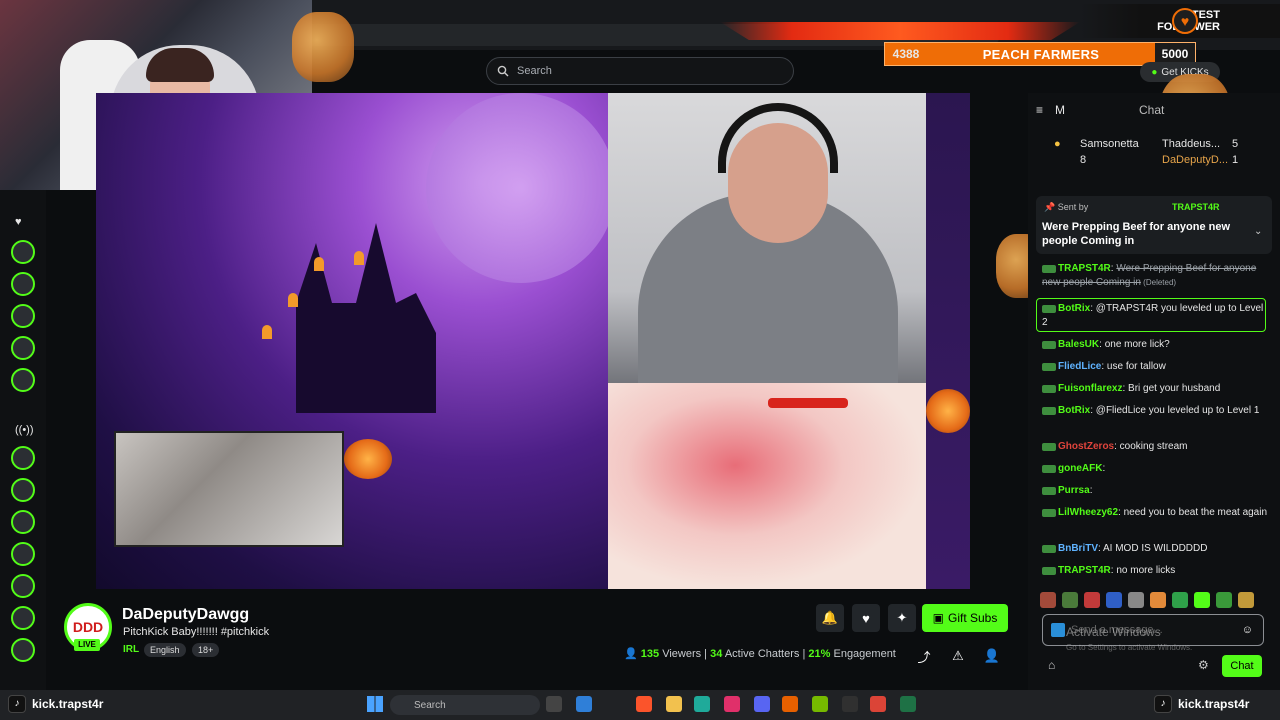 The width and height of the screenshot is (1280, 720). What do you see at coordinates (465, 705) in the screenshot?
I see `taskbar-search: Search` at bounding box center [465, 705].